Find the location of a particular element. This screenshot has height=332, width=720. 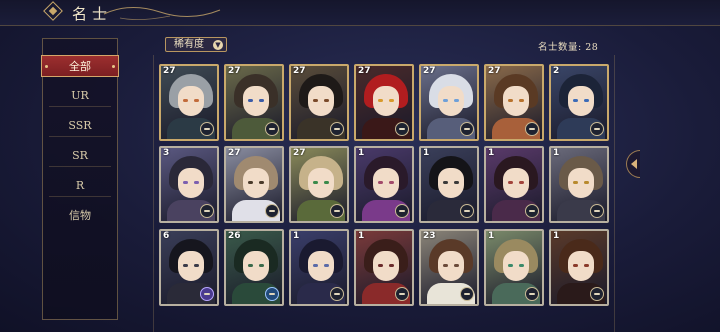

character-card: 23 is located at coordinates (449, 267).